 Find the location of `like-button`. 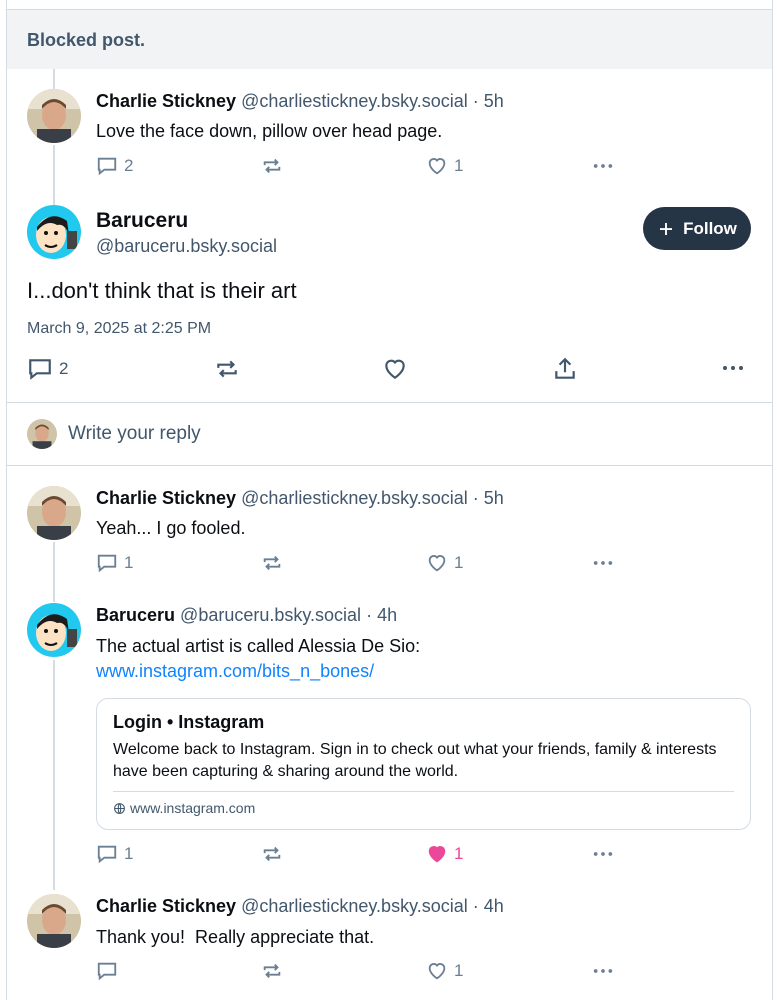

like-button is located at coordinates (395, 369).